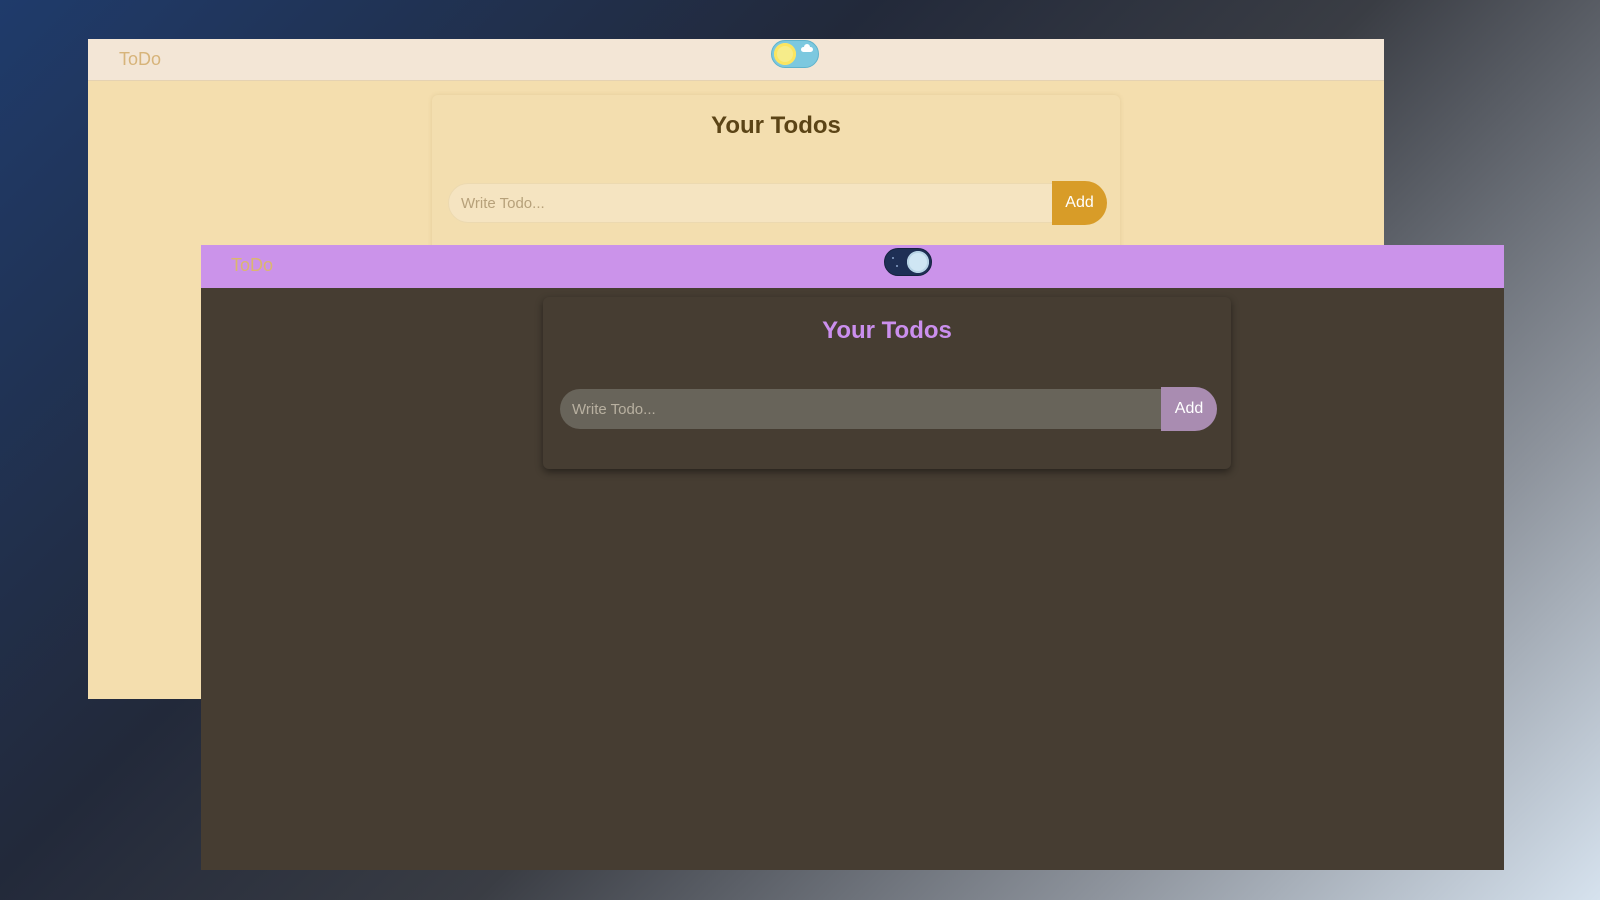  I want to click on sun-icon, so click(785, 54).